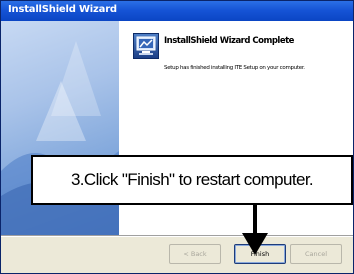 This screenshot has width=354, height=274. I want to click on callout-text: 3.Click "Finish" to restart computer., so click(192, 179).